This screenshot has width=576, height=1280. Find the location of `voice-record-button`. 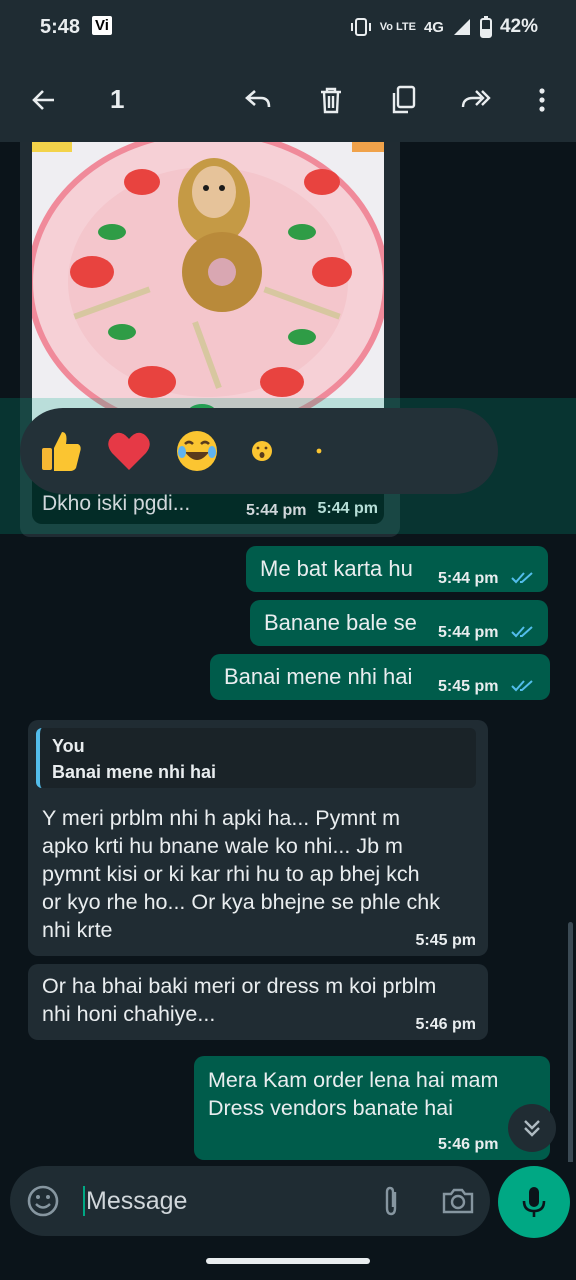

voice-record-button is located at coordinates (534, 1202).